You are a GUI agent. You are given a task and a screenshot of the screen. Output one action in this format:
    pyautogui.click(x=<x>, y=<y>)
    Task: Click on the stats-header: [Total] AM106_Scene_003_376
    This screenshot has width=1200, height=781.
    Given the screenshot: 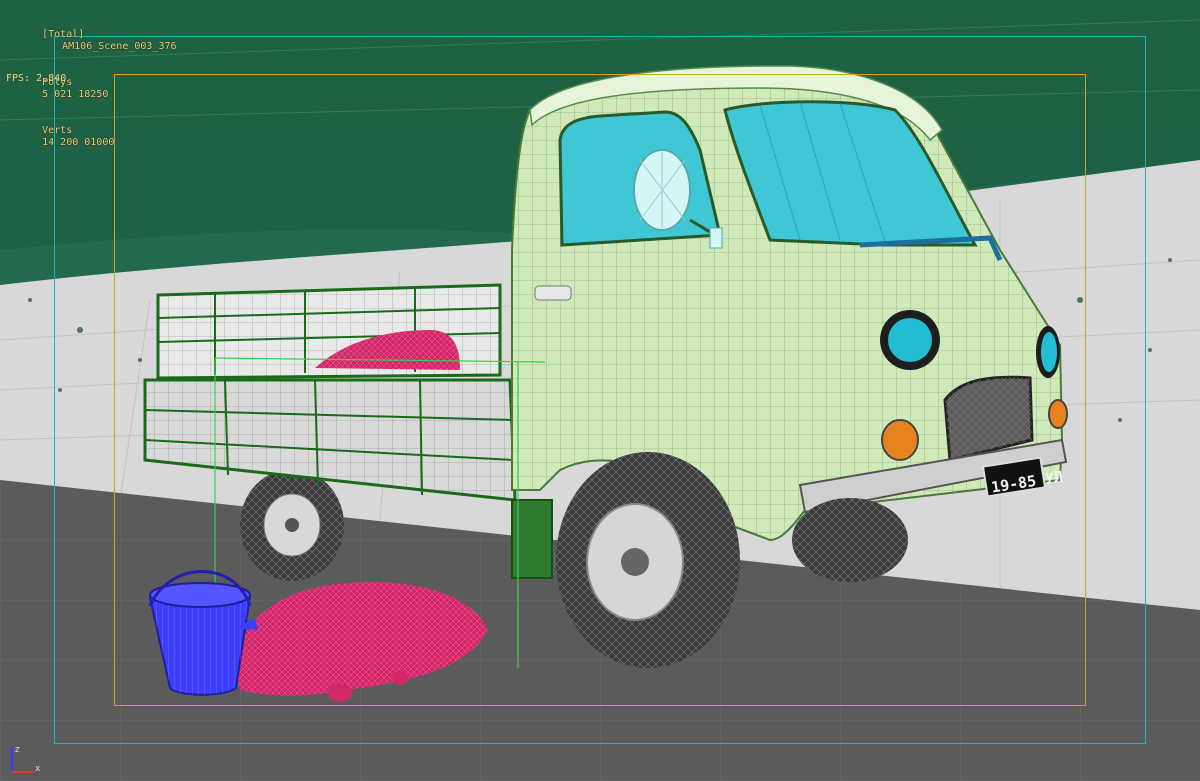 What is the action you would take?
    pyautogui.click(x=91, y=41)
    